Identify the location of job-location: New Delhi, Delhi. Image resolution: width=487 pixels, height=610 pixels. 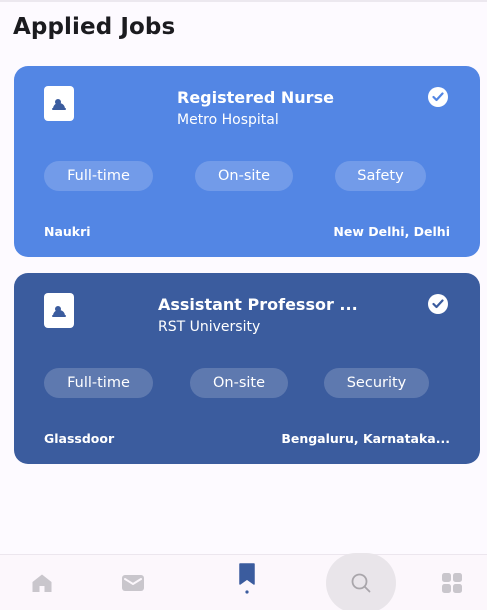
(391, 231).